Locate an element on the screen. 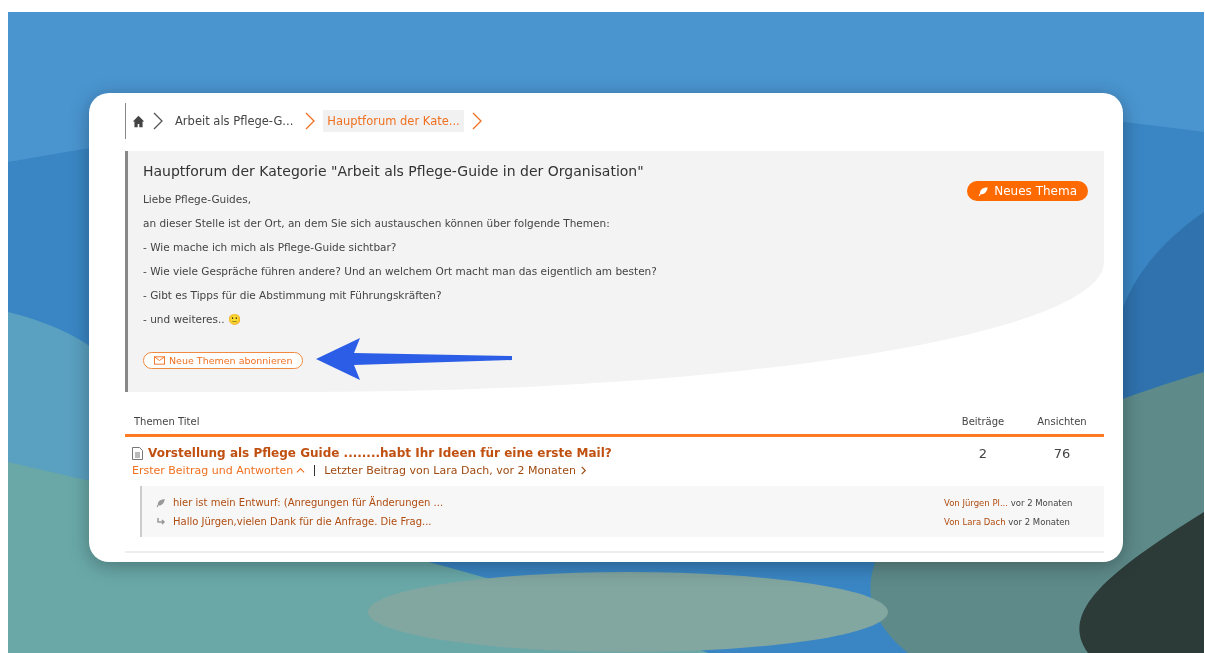 The width and height of the screenshot is (1205, 653). description-line: - und weiteres.. 🙂 is located at coordinates (192, 319).